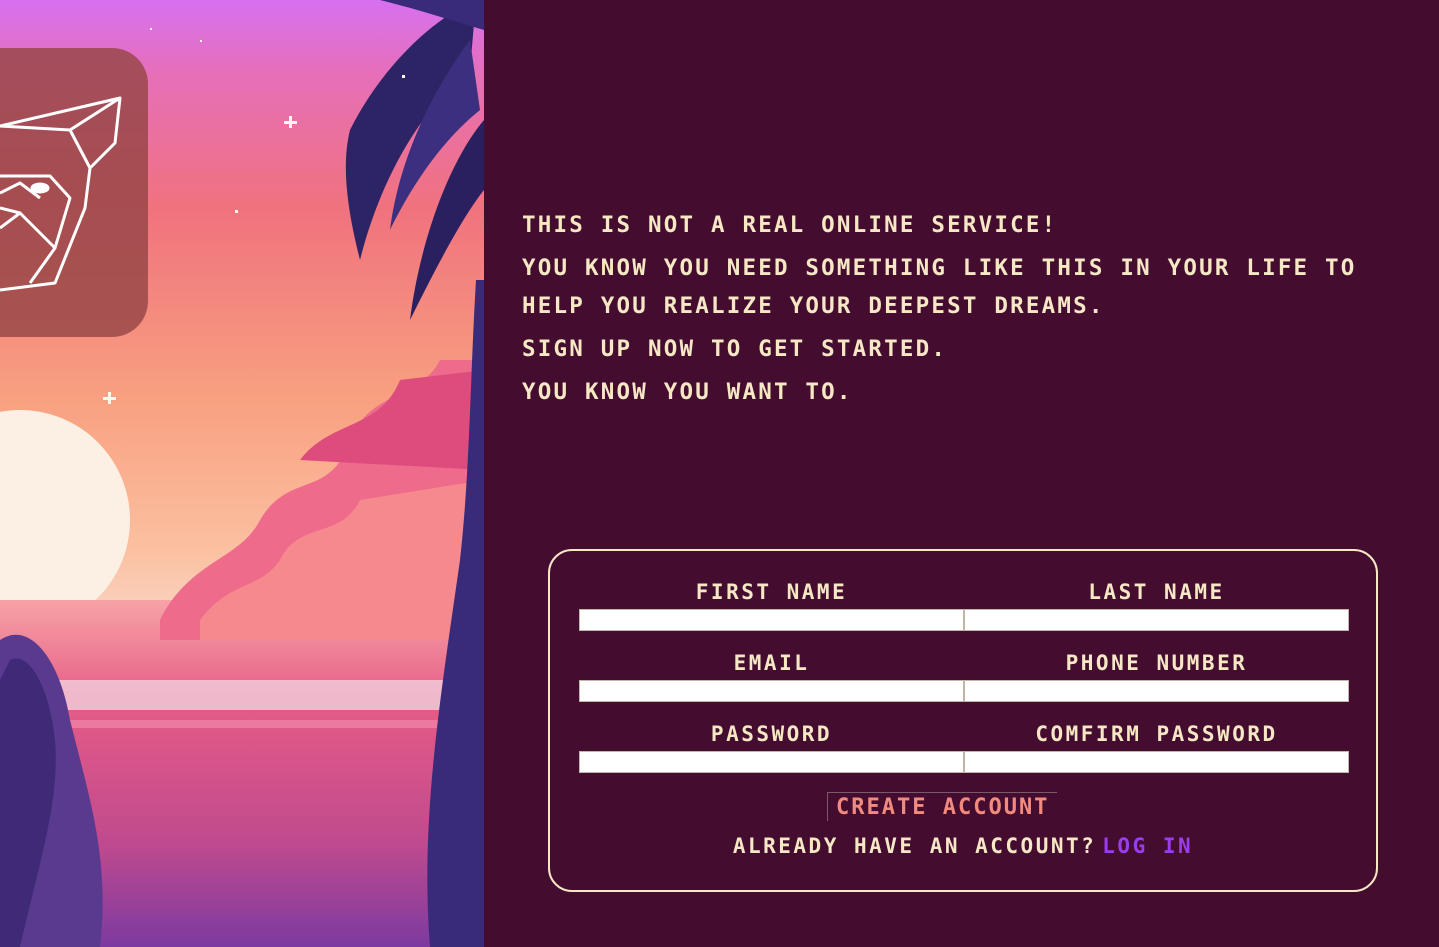 The width and height of the screenshot is (1439, 947). I want to click on logo-card, so click(74, 192).